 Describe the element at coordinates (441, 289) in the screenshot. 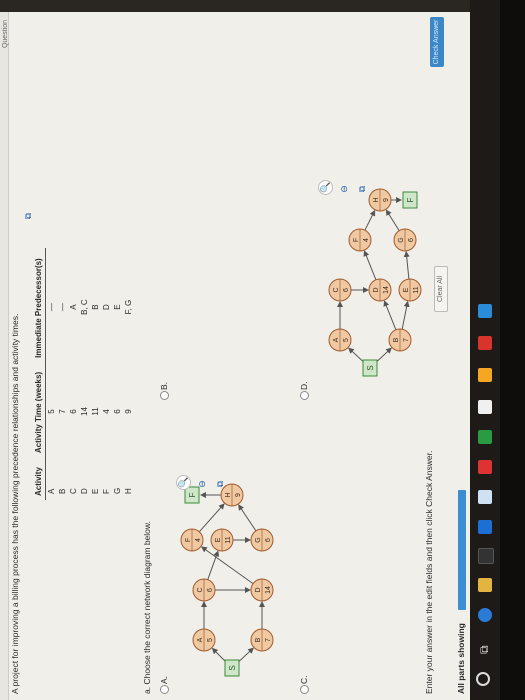

I see `clear-all-button: Clear All` at that location.